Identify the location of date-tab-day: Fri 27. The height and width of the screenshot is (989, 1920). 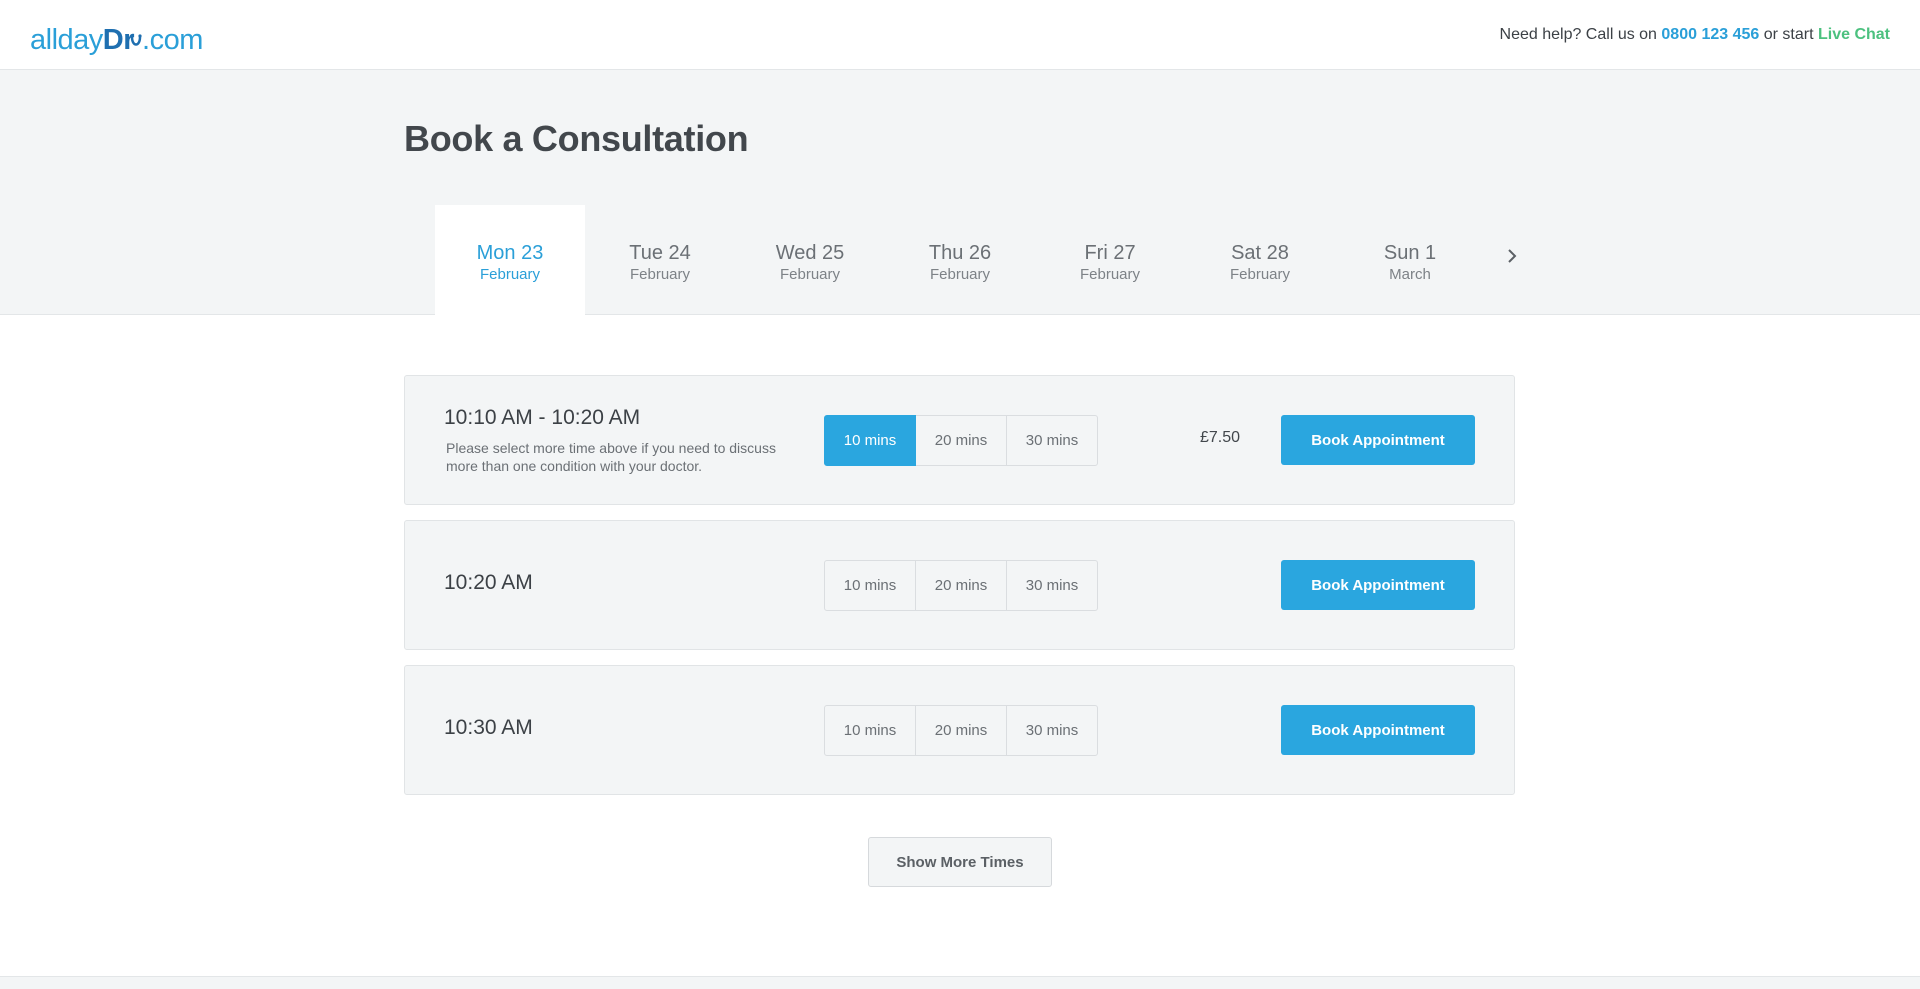
(1110, 253).